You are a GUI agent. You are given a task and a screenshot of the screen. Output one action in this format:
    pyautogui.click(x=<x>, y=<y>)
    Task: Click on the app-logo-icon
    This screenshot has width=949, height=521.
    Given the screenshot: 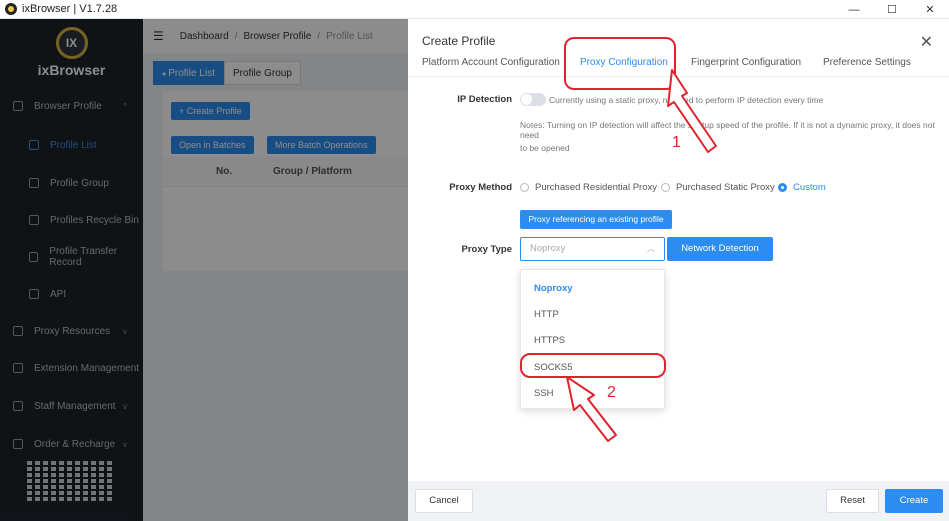 What is the action you would take?
    pyautogui.click(x=11, y=9)
    